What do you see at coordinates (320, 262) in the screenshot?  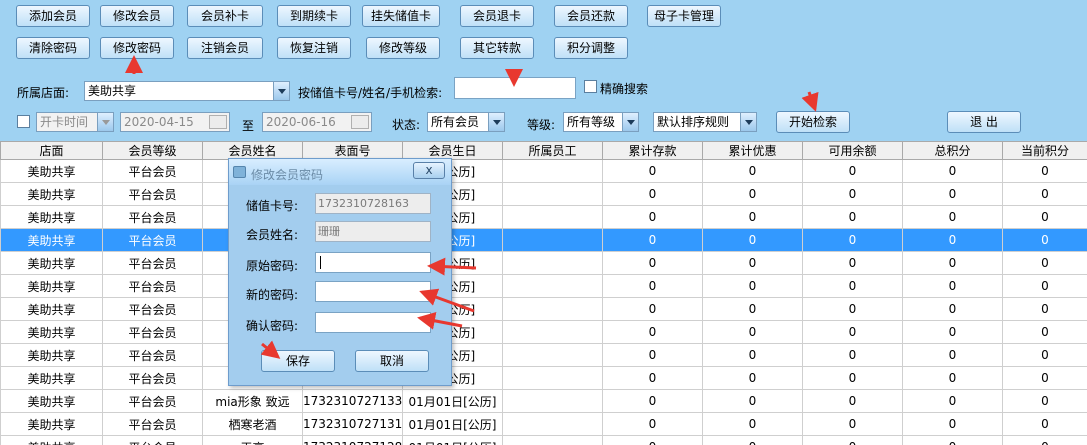 I see `text-caret` at bounding box center [320, 262].